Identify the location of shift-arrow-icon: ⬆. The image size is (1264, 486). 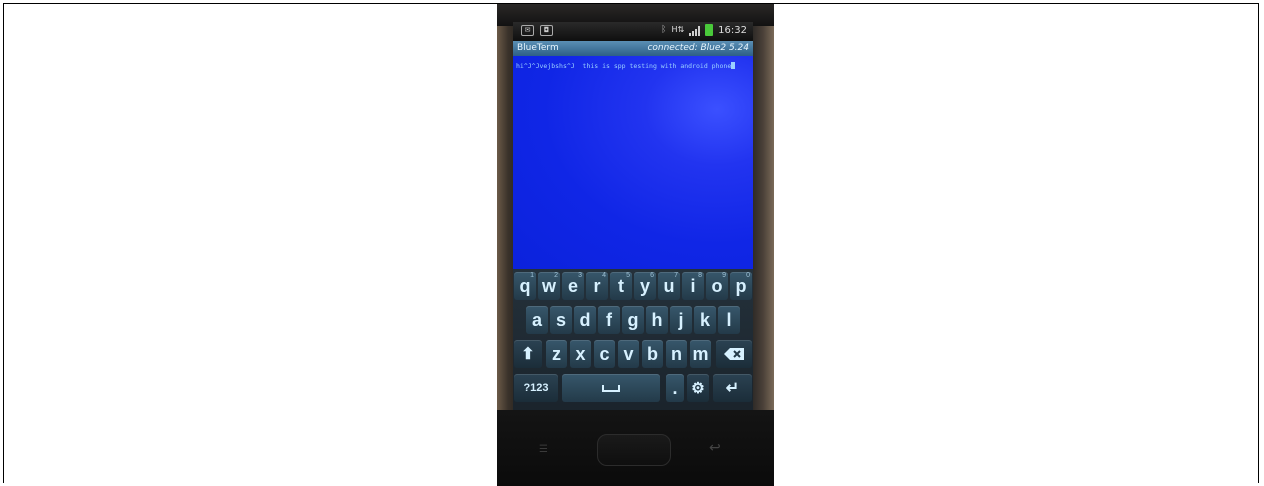
(528, 354).